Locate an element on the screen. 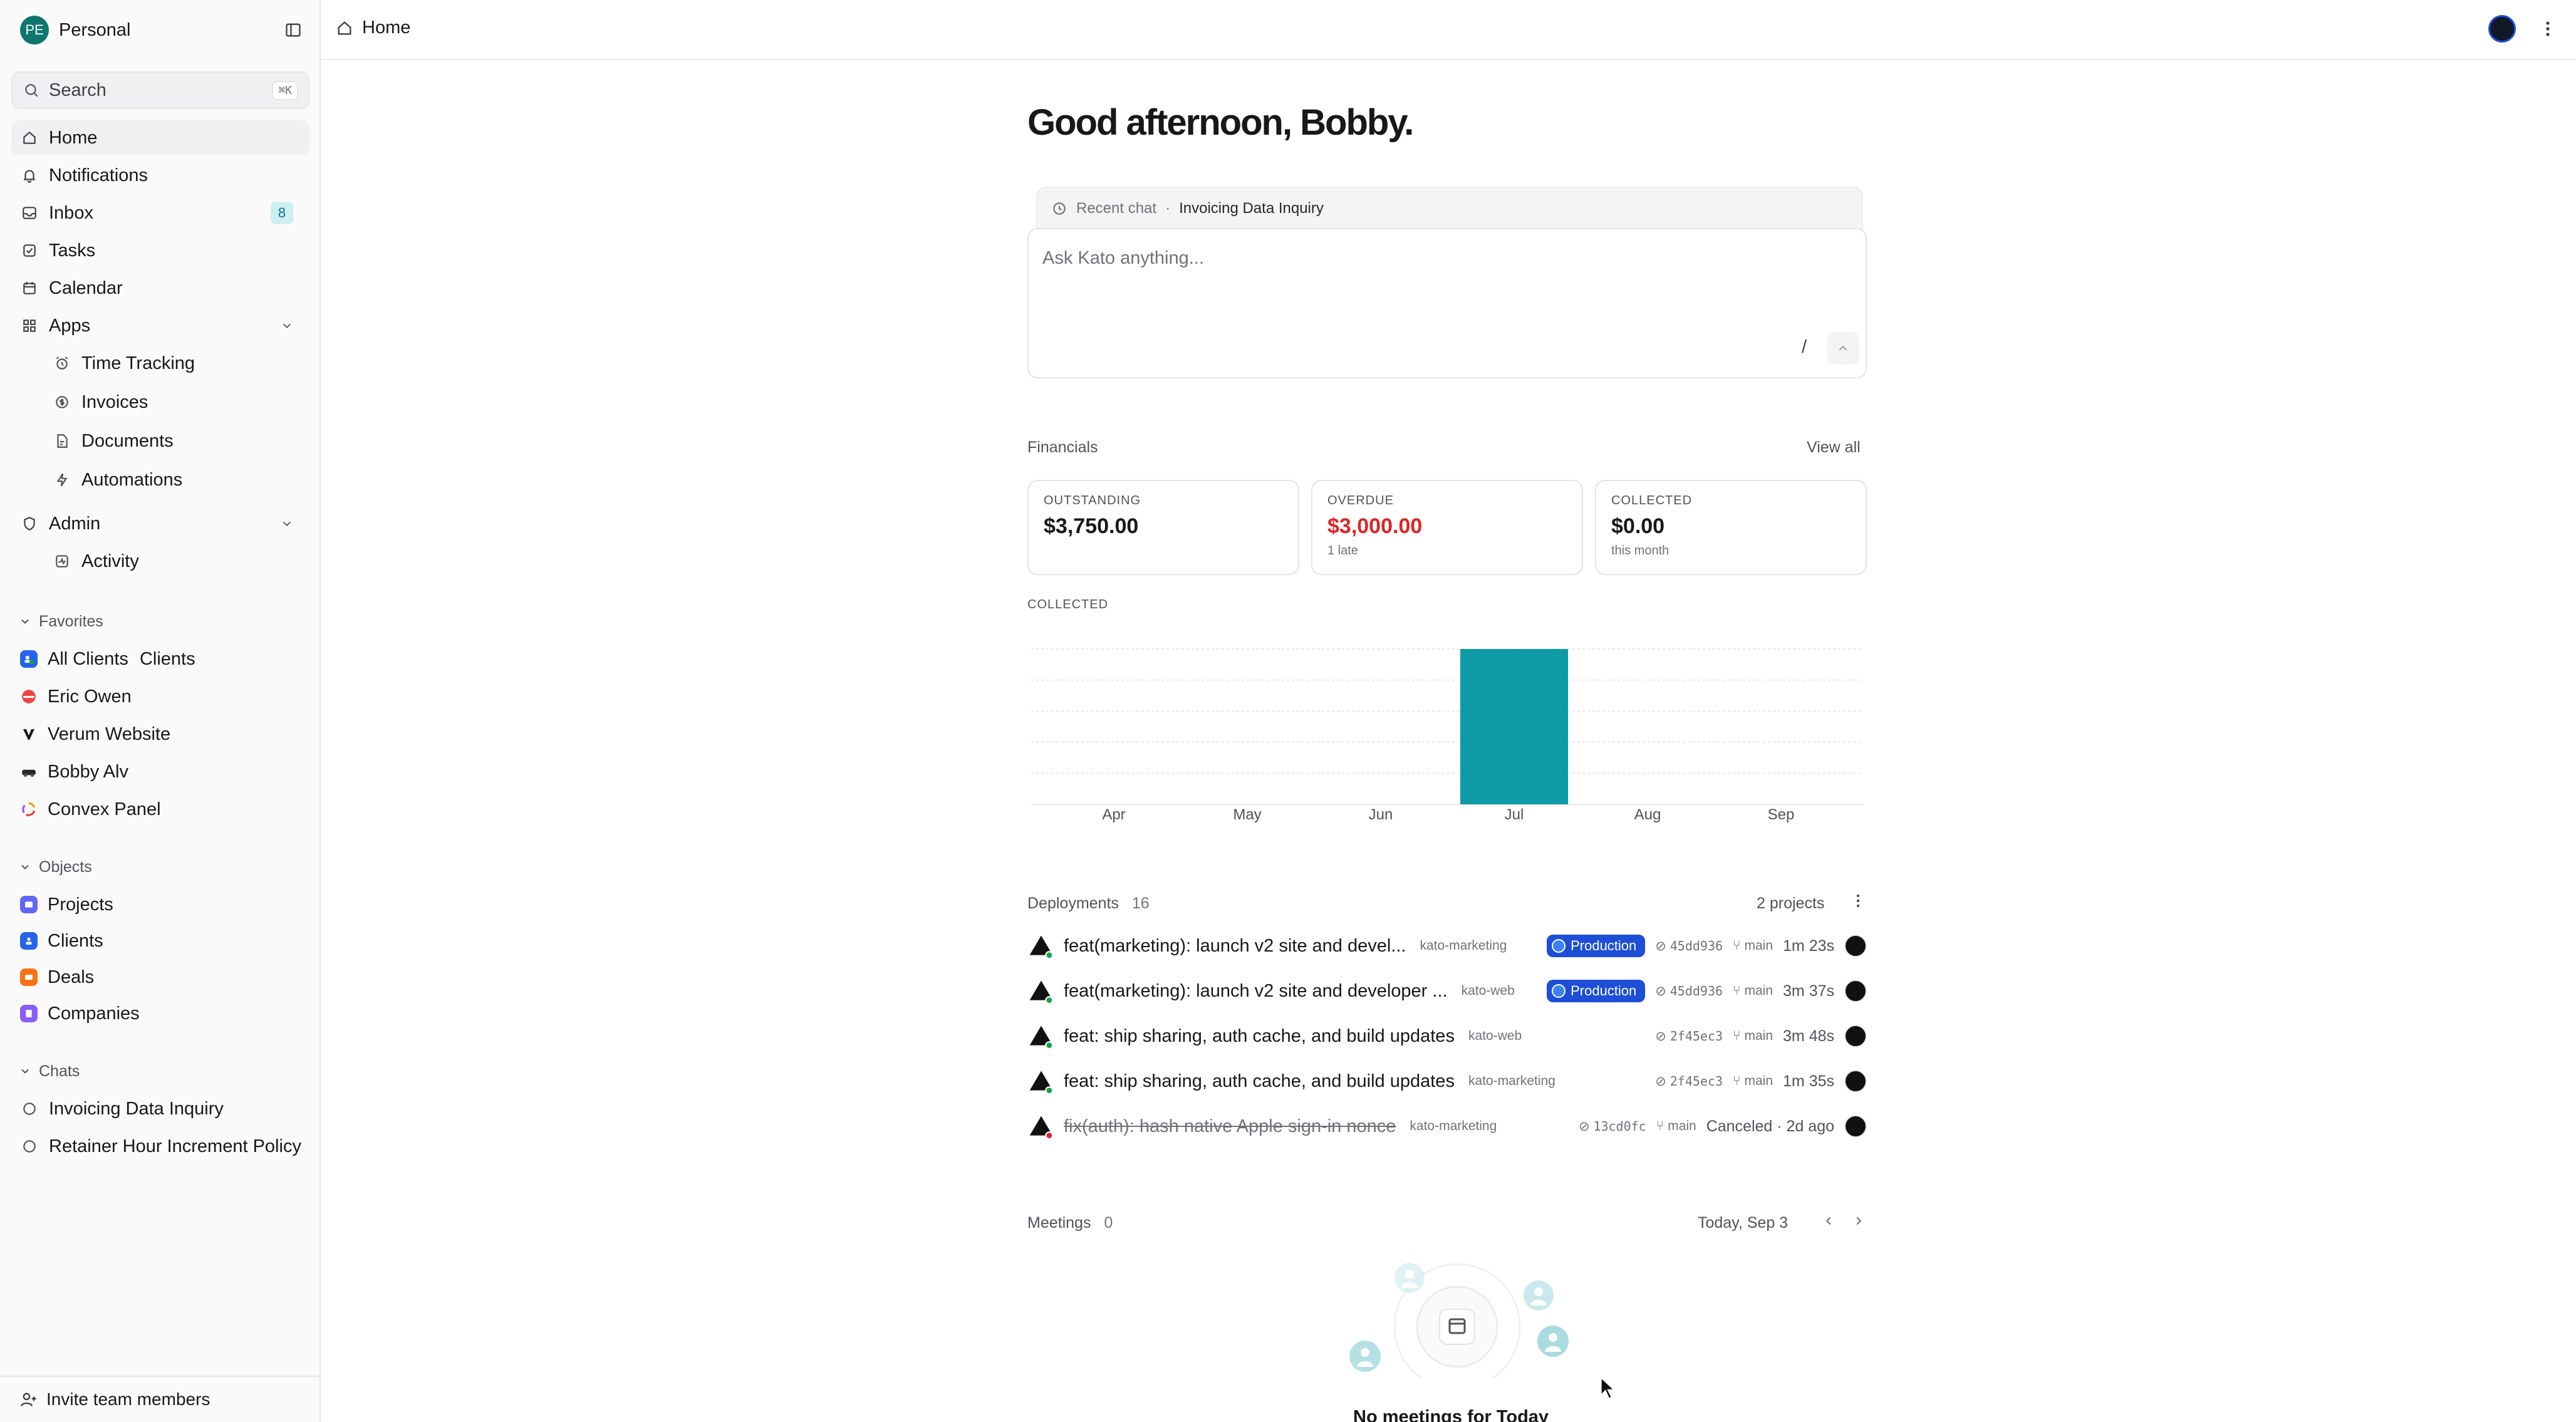 The image size is (2576, 1422). convex-logo-icon is located at coordinates (29, 809).